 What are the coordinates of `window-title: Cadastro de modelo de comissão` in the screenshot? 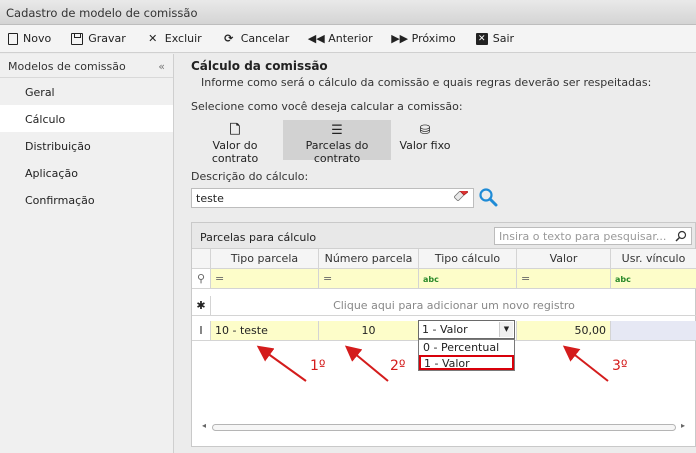 It's located at (348, 12).